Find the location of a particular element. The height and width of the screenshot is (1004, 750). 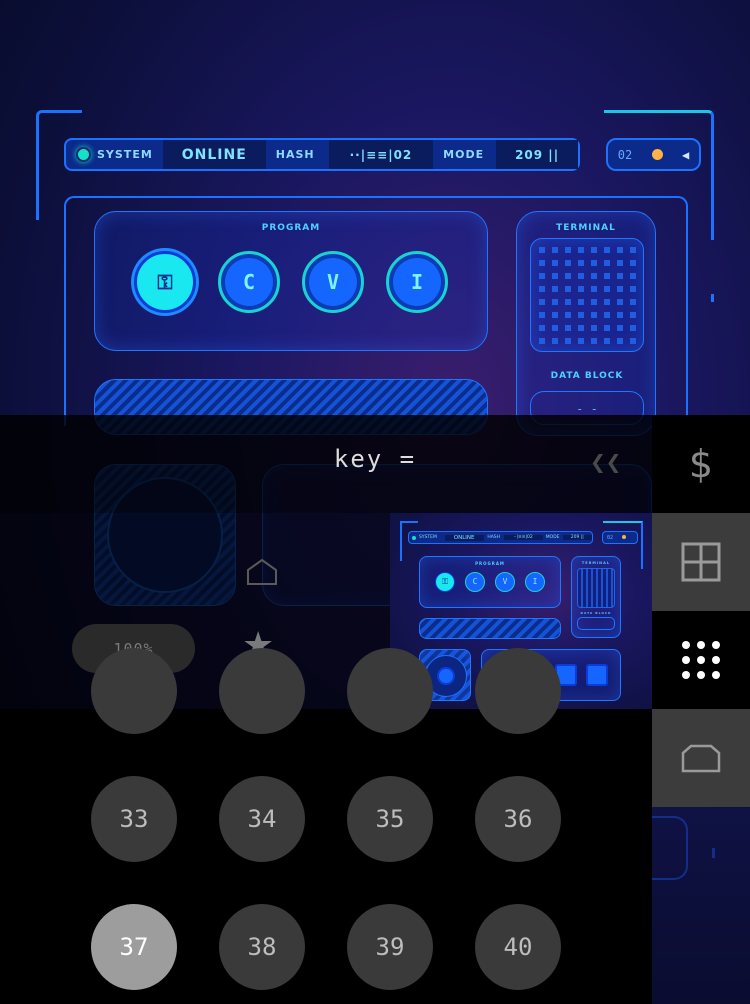

program-key-button: ⚿ is located at coordinates (165, 282).